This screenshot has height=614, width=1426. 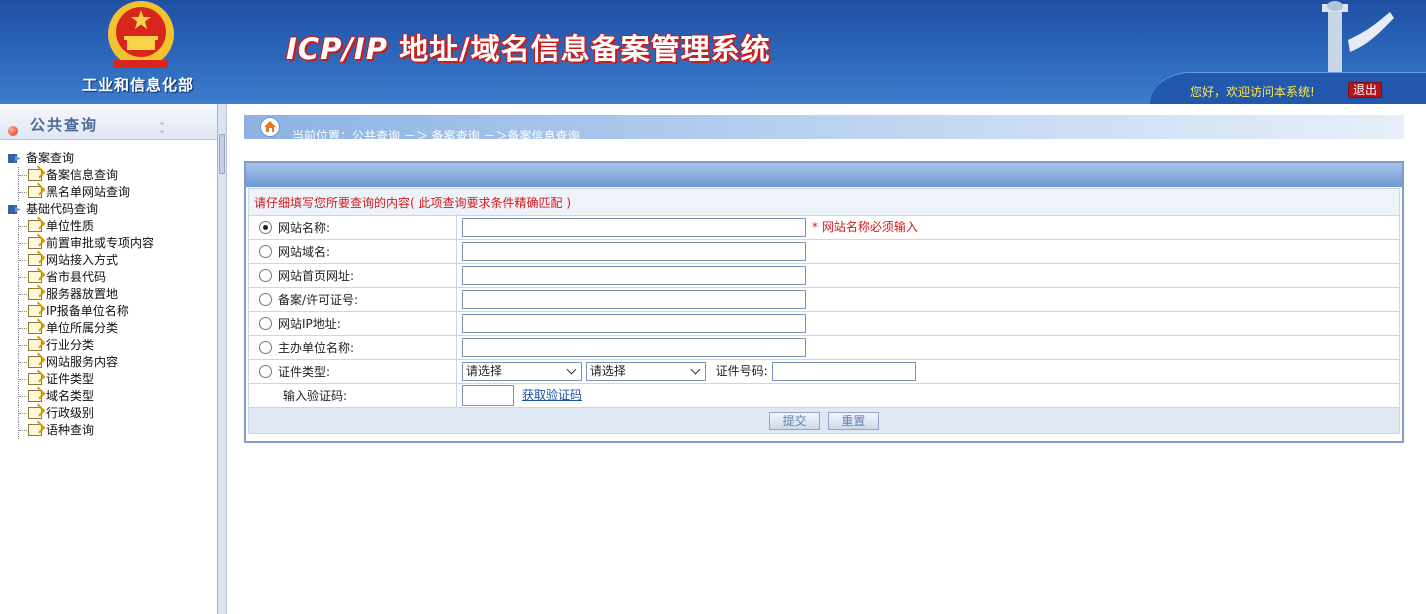 What do you see at coordinates (824, 202) in the screenshot?
I see `form-hint: 请仔细填写您所要查询的内容( 此项查询要求条件精确匹配 )` at bounding box center [824, 202].